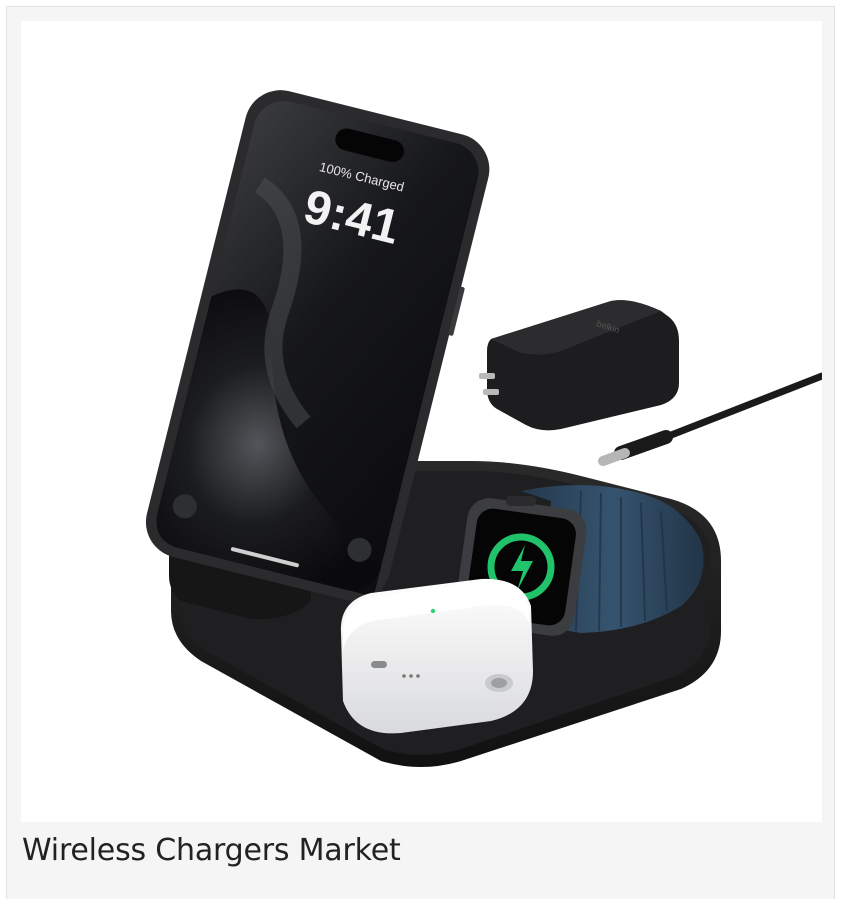  Describe the element at coordinates (211, 850) in the screenshot. I see `product-caption: Wireless Chargers Market` at that location.